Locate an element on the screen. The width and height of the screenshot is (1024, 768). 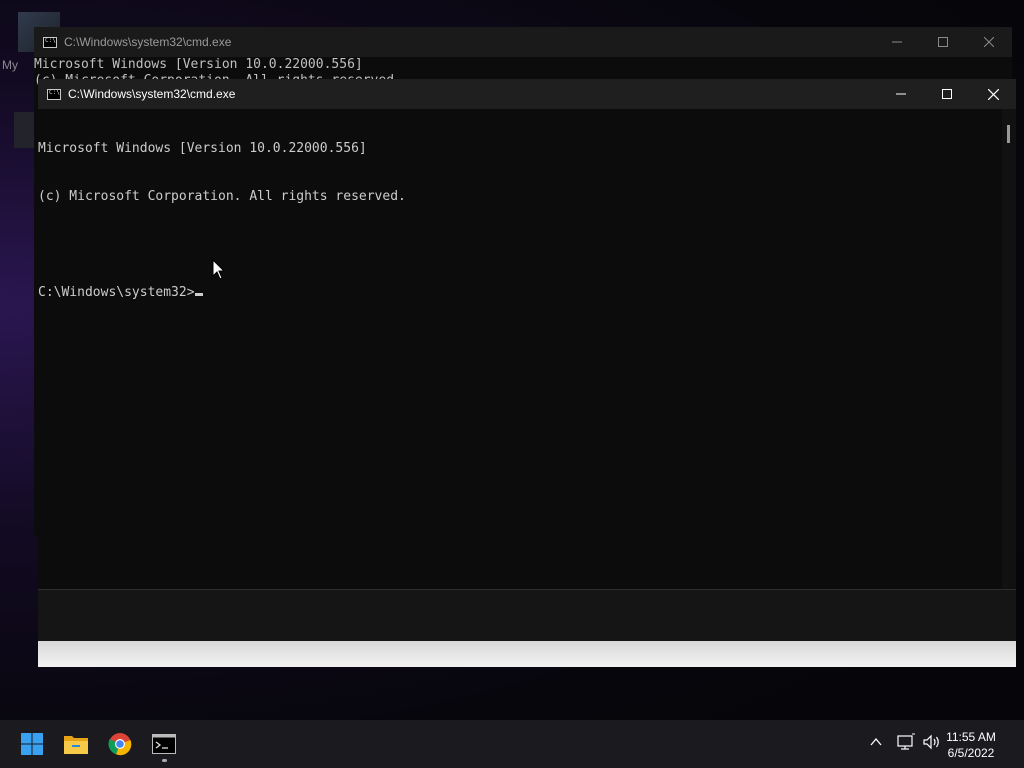
scrollbar-thumb is located at coordinates (1008, 134).